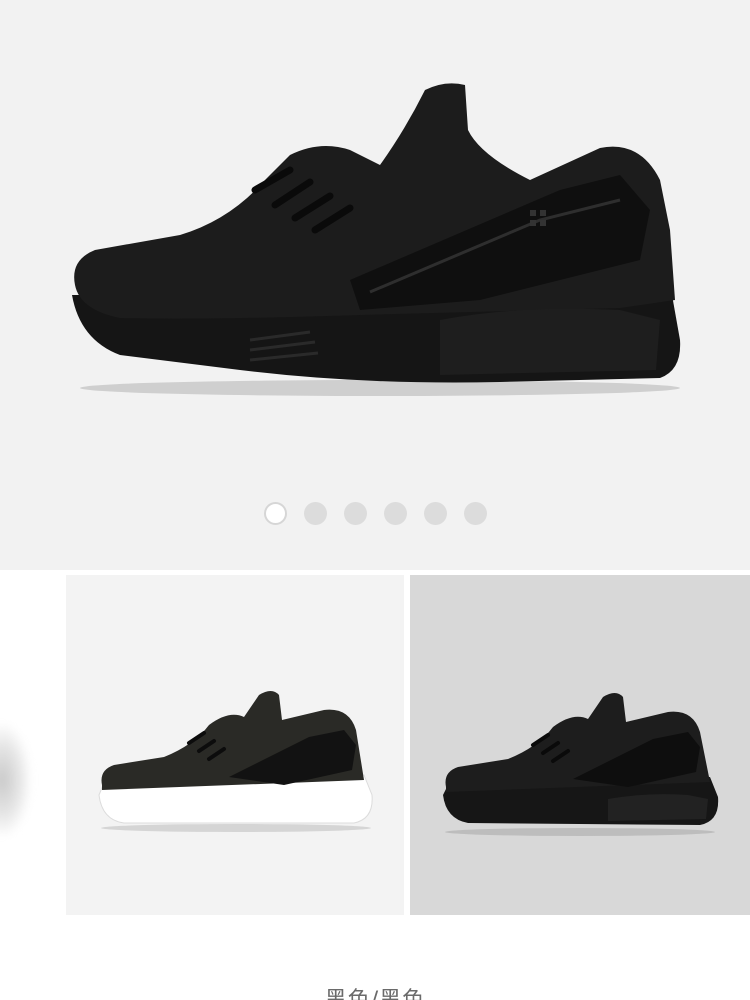 The width and height of the screenshot is (750, 1000). I want to click on selected-colorway-label: 黑色/黑色, so click(375, 991).